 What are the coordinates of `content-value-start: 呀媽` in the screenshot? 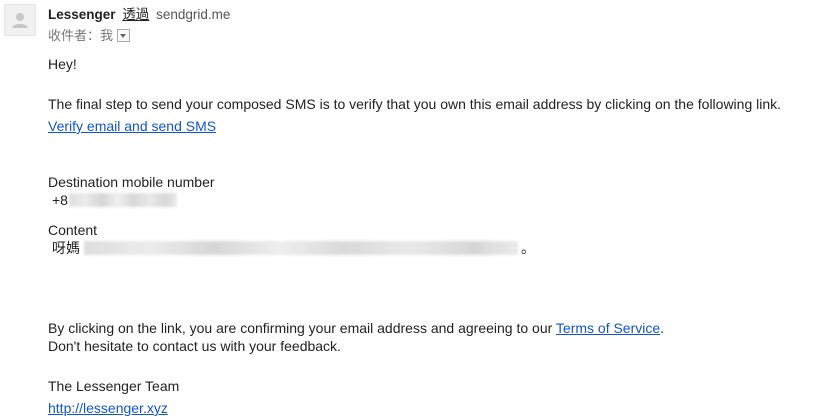 It's located at (66, 248).